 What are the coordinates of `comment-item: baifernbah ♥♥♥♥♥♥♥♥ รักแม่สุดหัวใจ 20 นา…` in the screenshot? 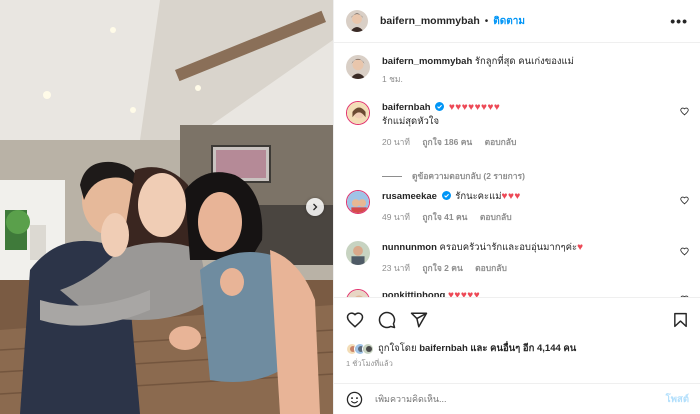 It's located at (517, 125).